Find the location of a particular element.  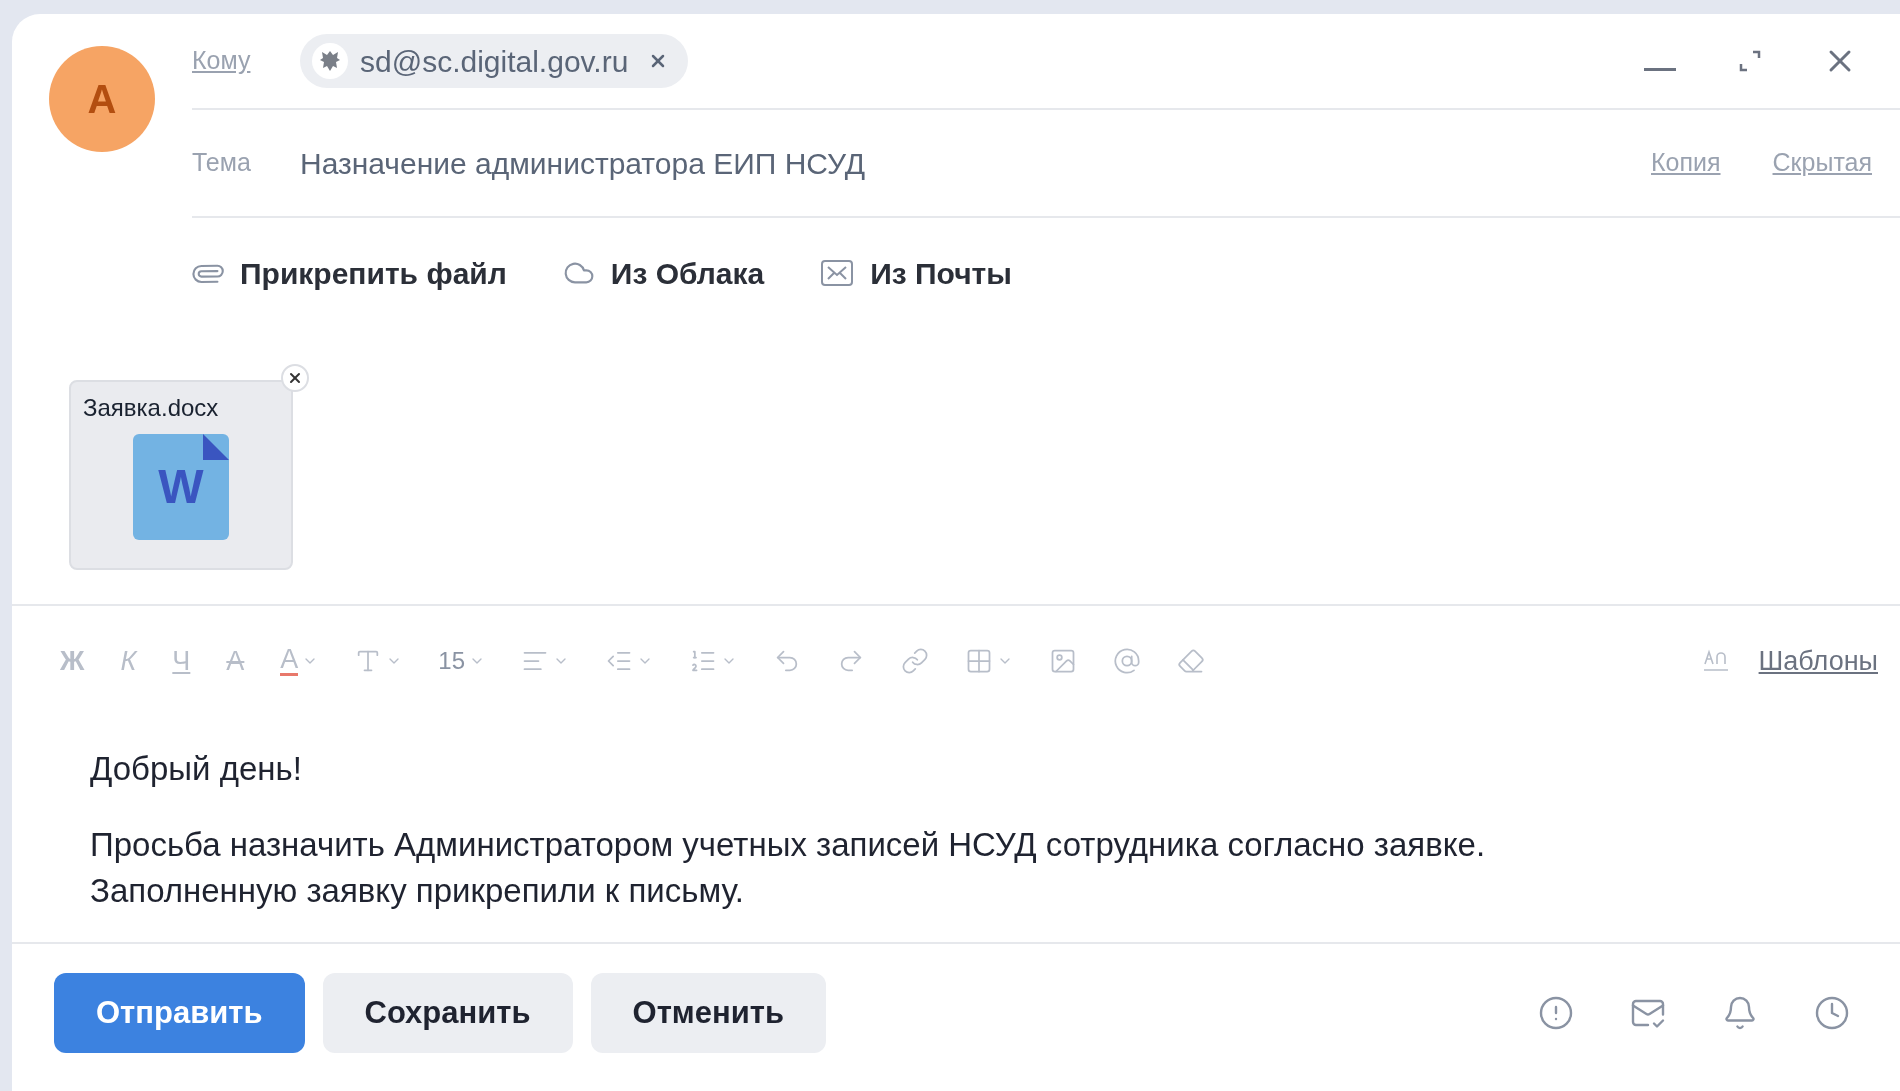

avatar: A is located at coordinates (102, 99).